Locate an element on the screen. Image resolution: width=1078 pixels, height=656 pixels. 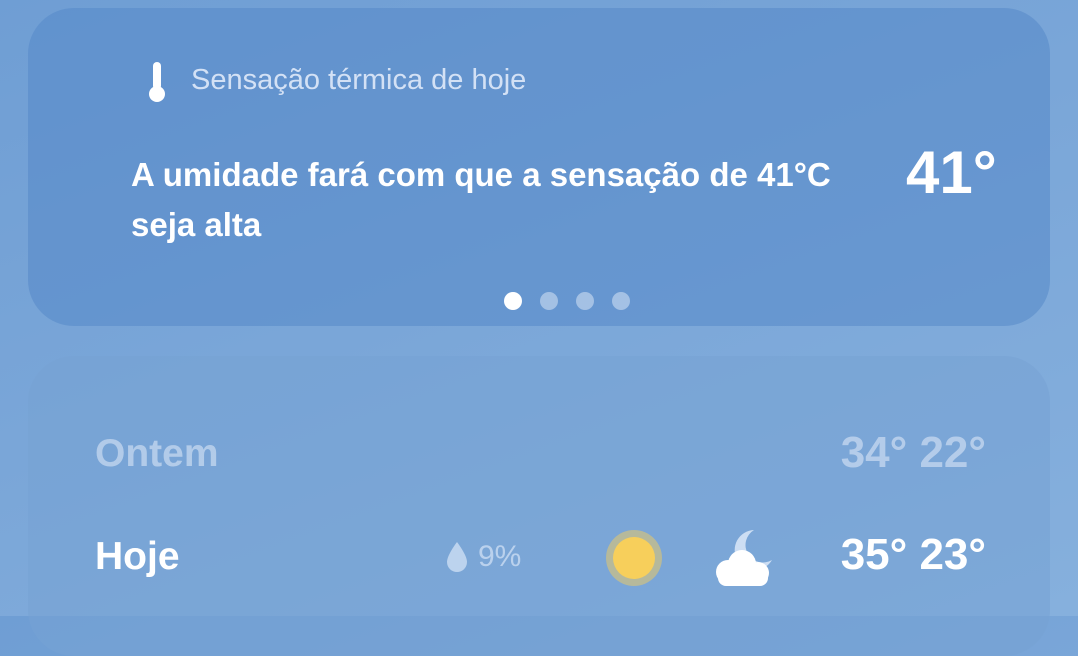
feels-like-label: Sensação térmica de hoje is located at coordinates (359, 80).